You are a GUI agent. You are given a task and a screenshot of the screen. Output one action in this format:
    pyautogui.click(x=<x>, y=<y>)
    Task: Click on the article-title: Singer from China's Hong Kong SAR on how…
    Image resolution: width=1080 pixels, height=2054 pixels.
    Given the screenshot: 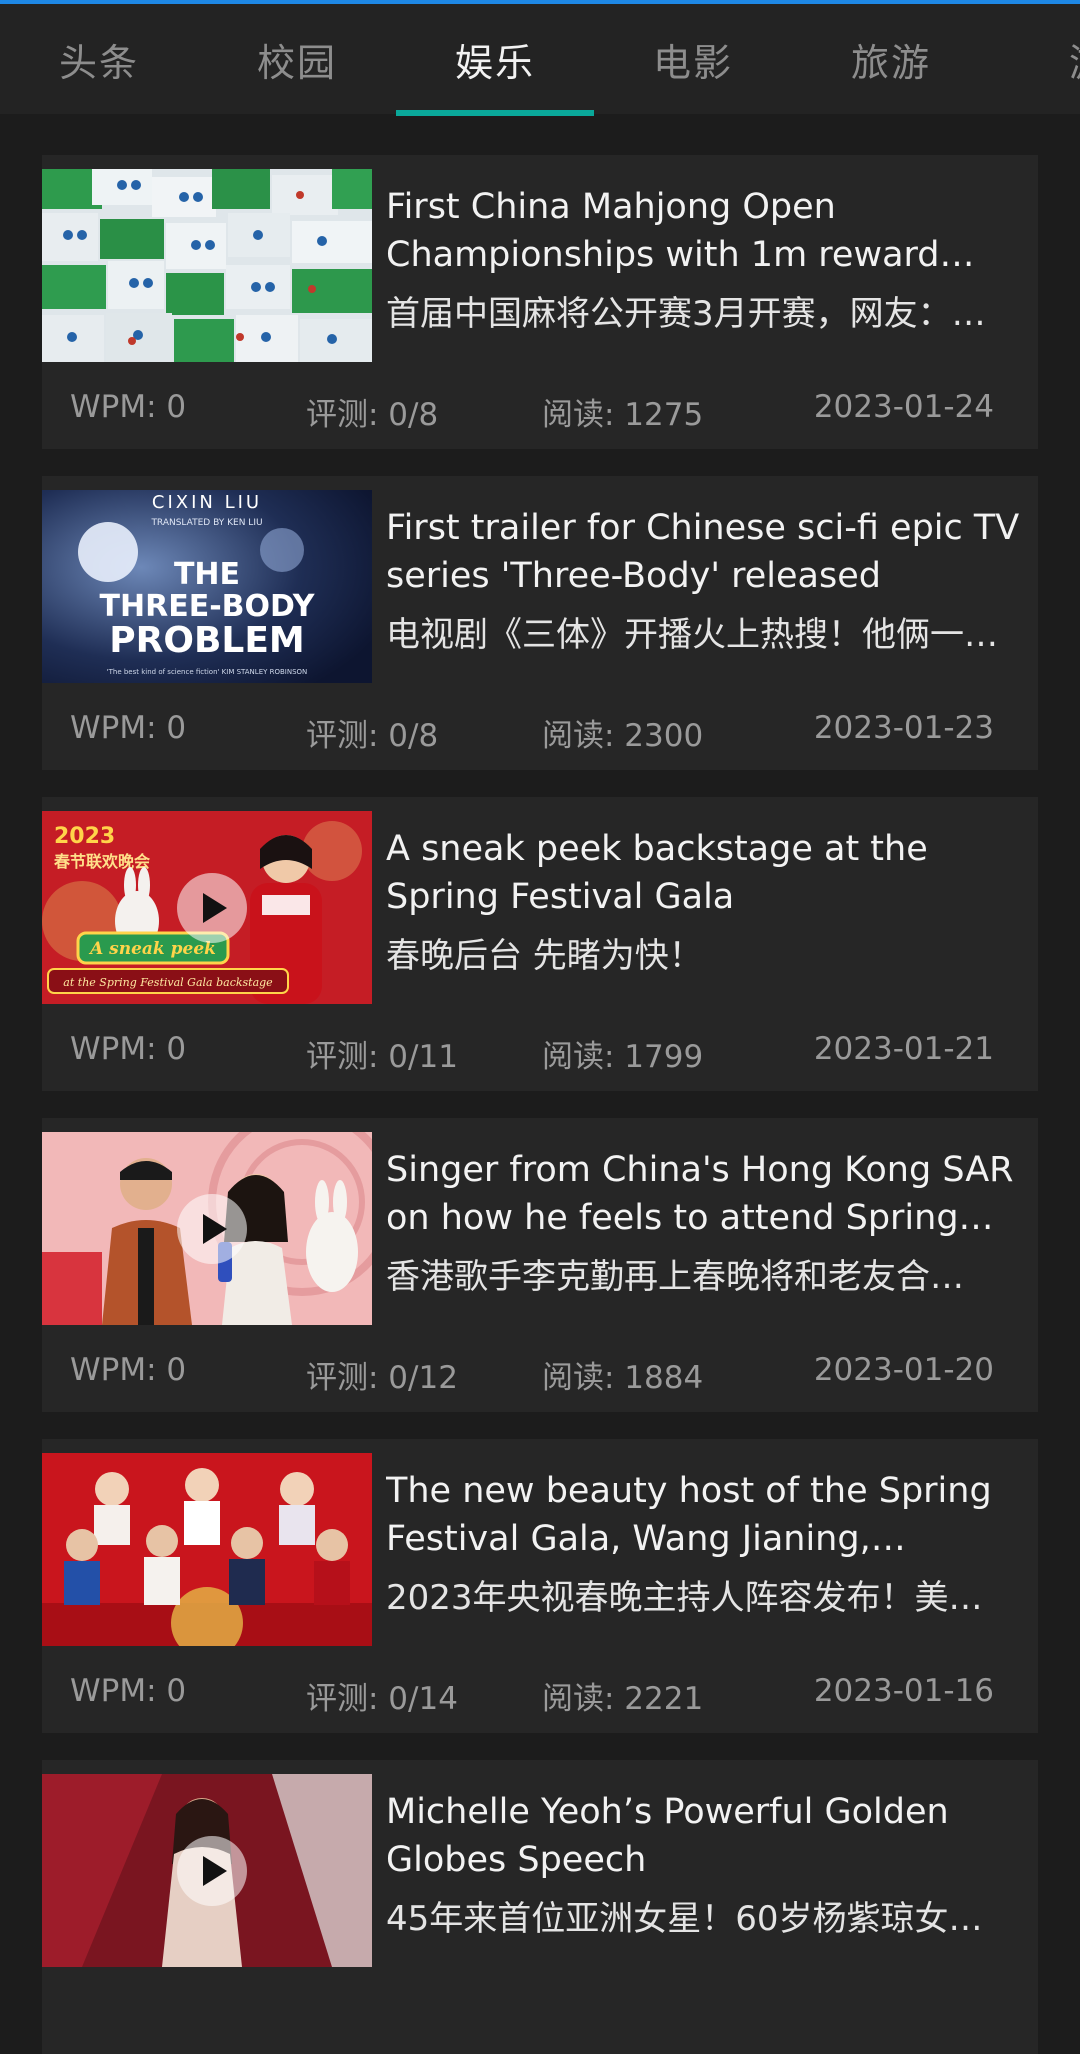 What is the action you would take?
    pyautogui.click(x=700, y=1194)
    